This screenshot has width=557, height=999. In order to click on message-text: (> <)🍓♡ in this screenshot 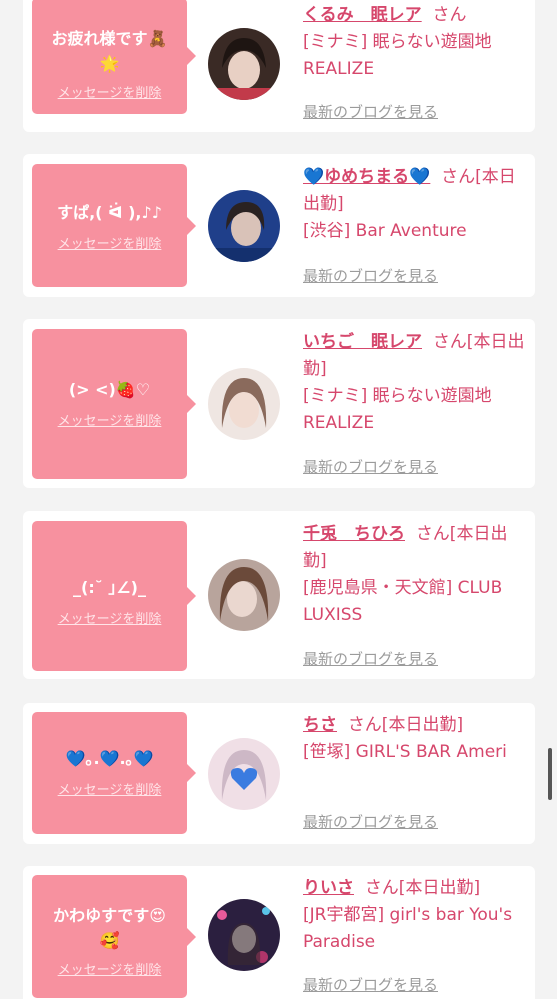, I will do `click(109, 389)`.